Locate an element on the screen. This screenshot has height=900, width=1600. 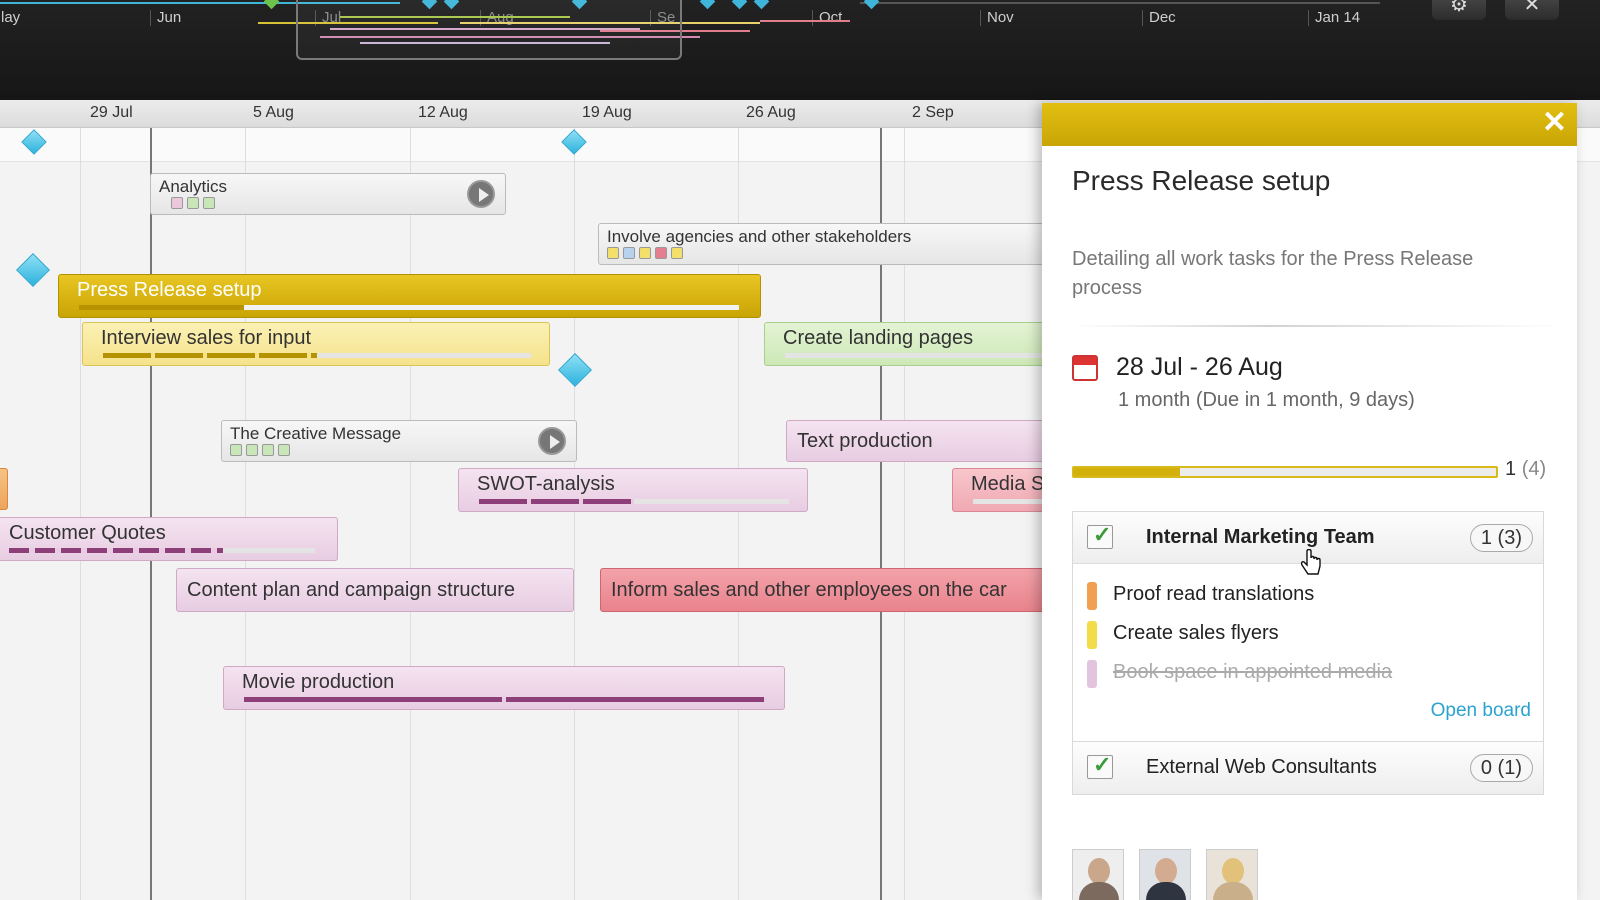
overview-month: Dec is located at coordinates (1159, 18).